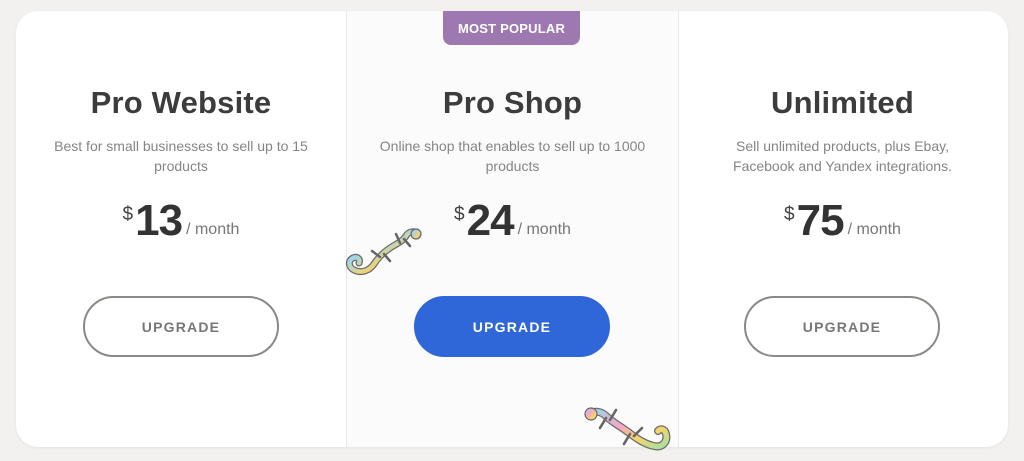 The width and height of the screenshot is (1024, 461). I want to click on most-popular-badge: MOST POPULAR, so click(511, 28).